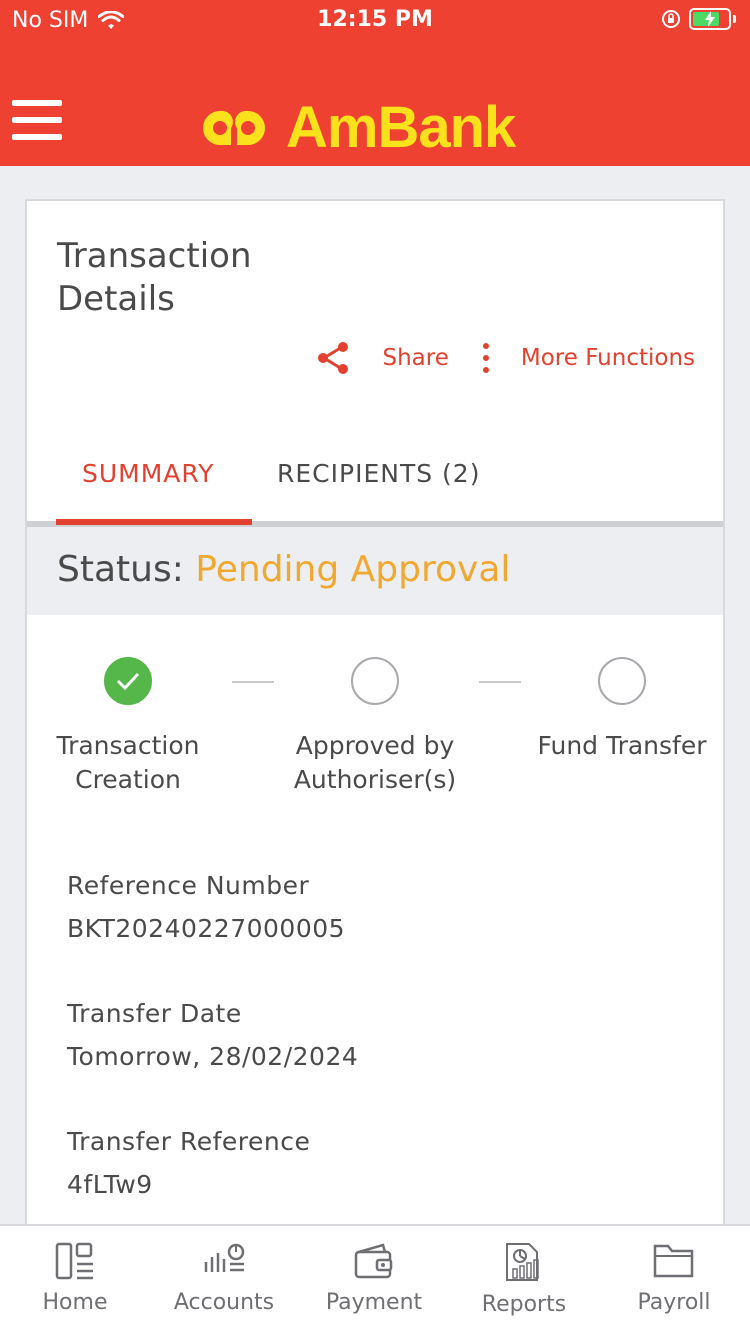 The width and height of the screenshot is (750, 1334). I want to click on field-transfer-reference: Transfer Reference 4fLTw9, so click(188, 1163).